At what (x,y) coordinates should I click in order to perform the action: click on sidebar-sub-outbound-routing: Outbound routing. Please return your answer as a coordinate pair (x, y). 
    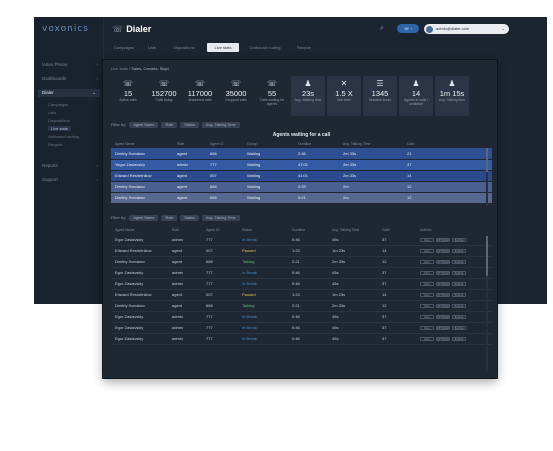
    Looking at the image, I should click on (63, 136).